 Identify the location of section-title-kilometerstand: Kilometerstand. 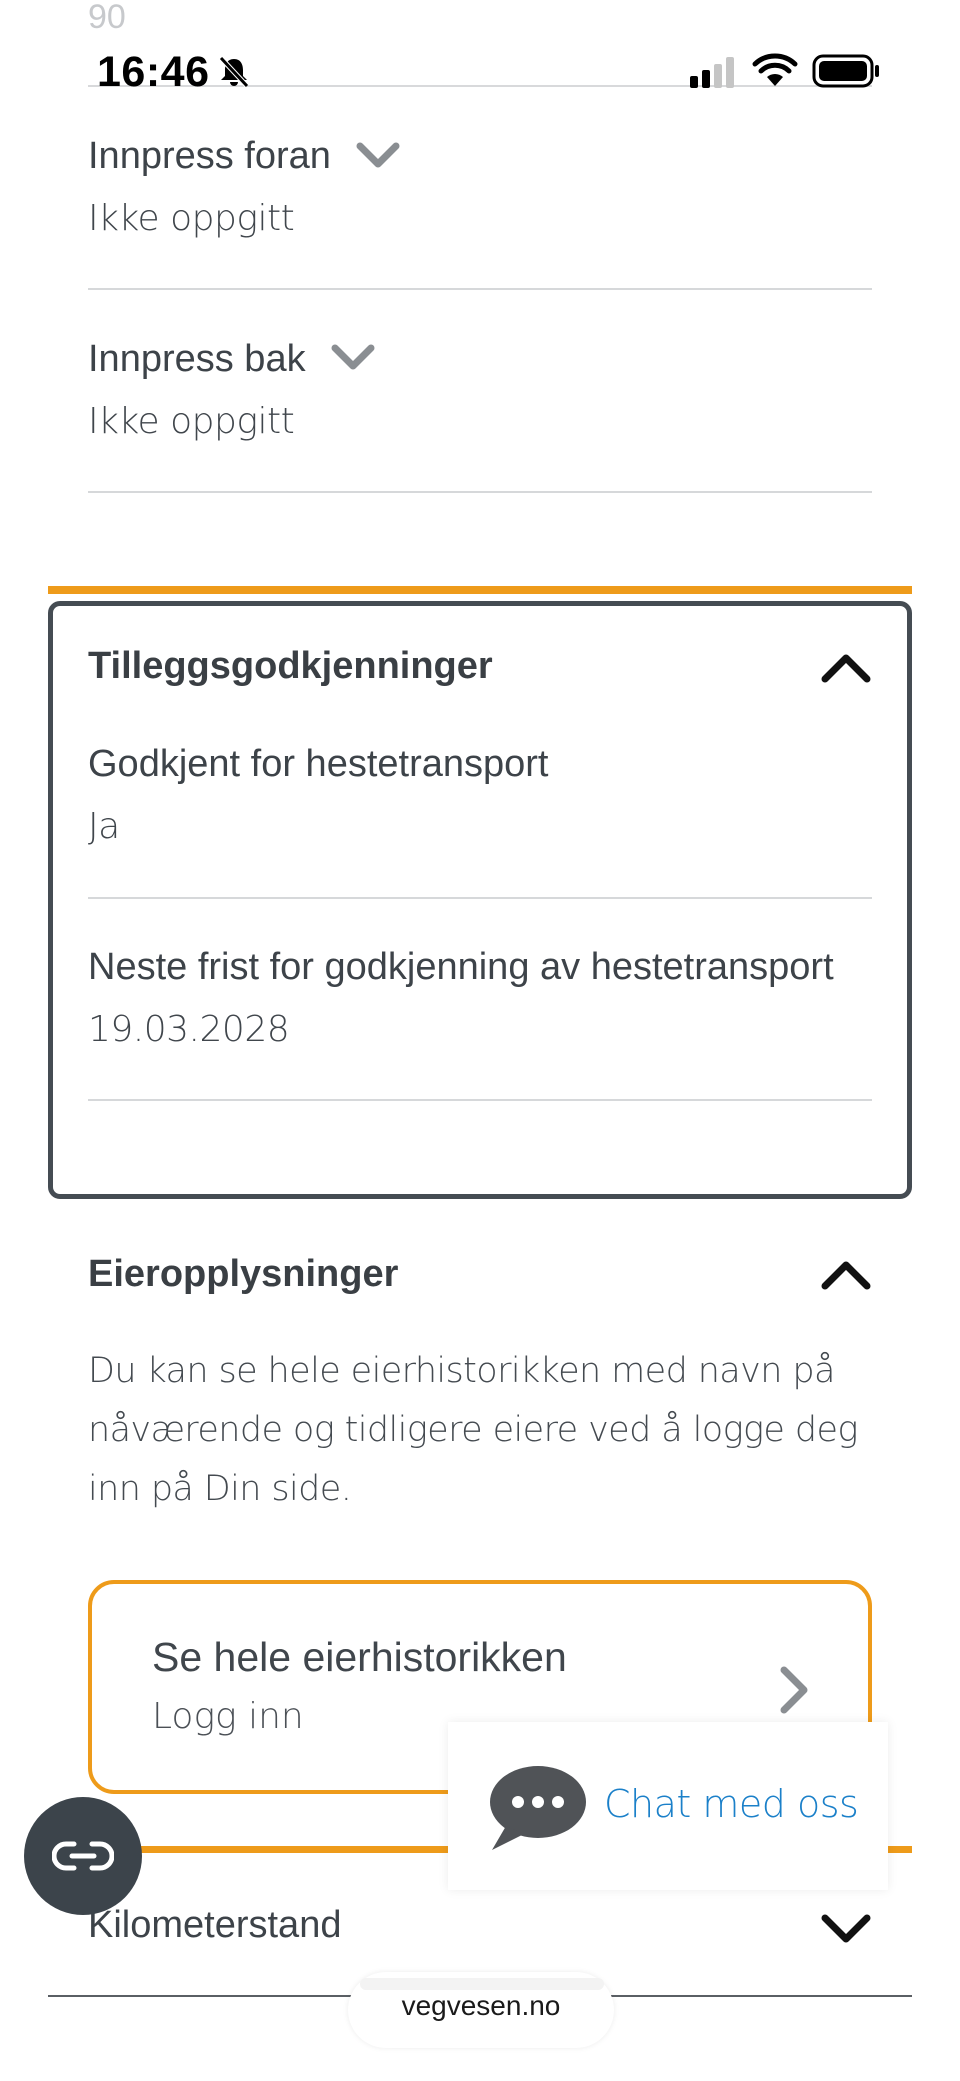
(214, 1925).